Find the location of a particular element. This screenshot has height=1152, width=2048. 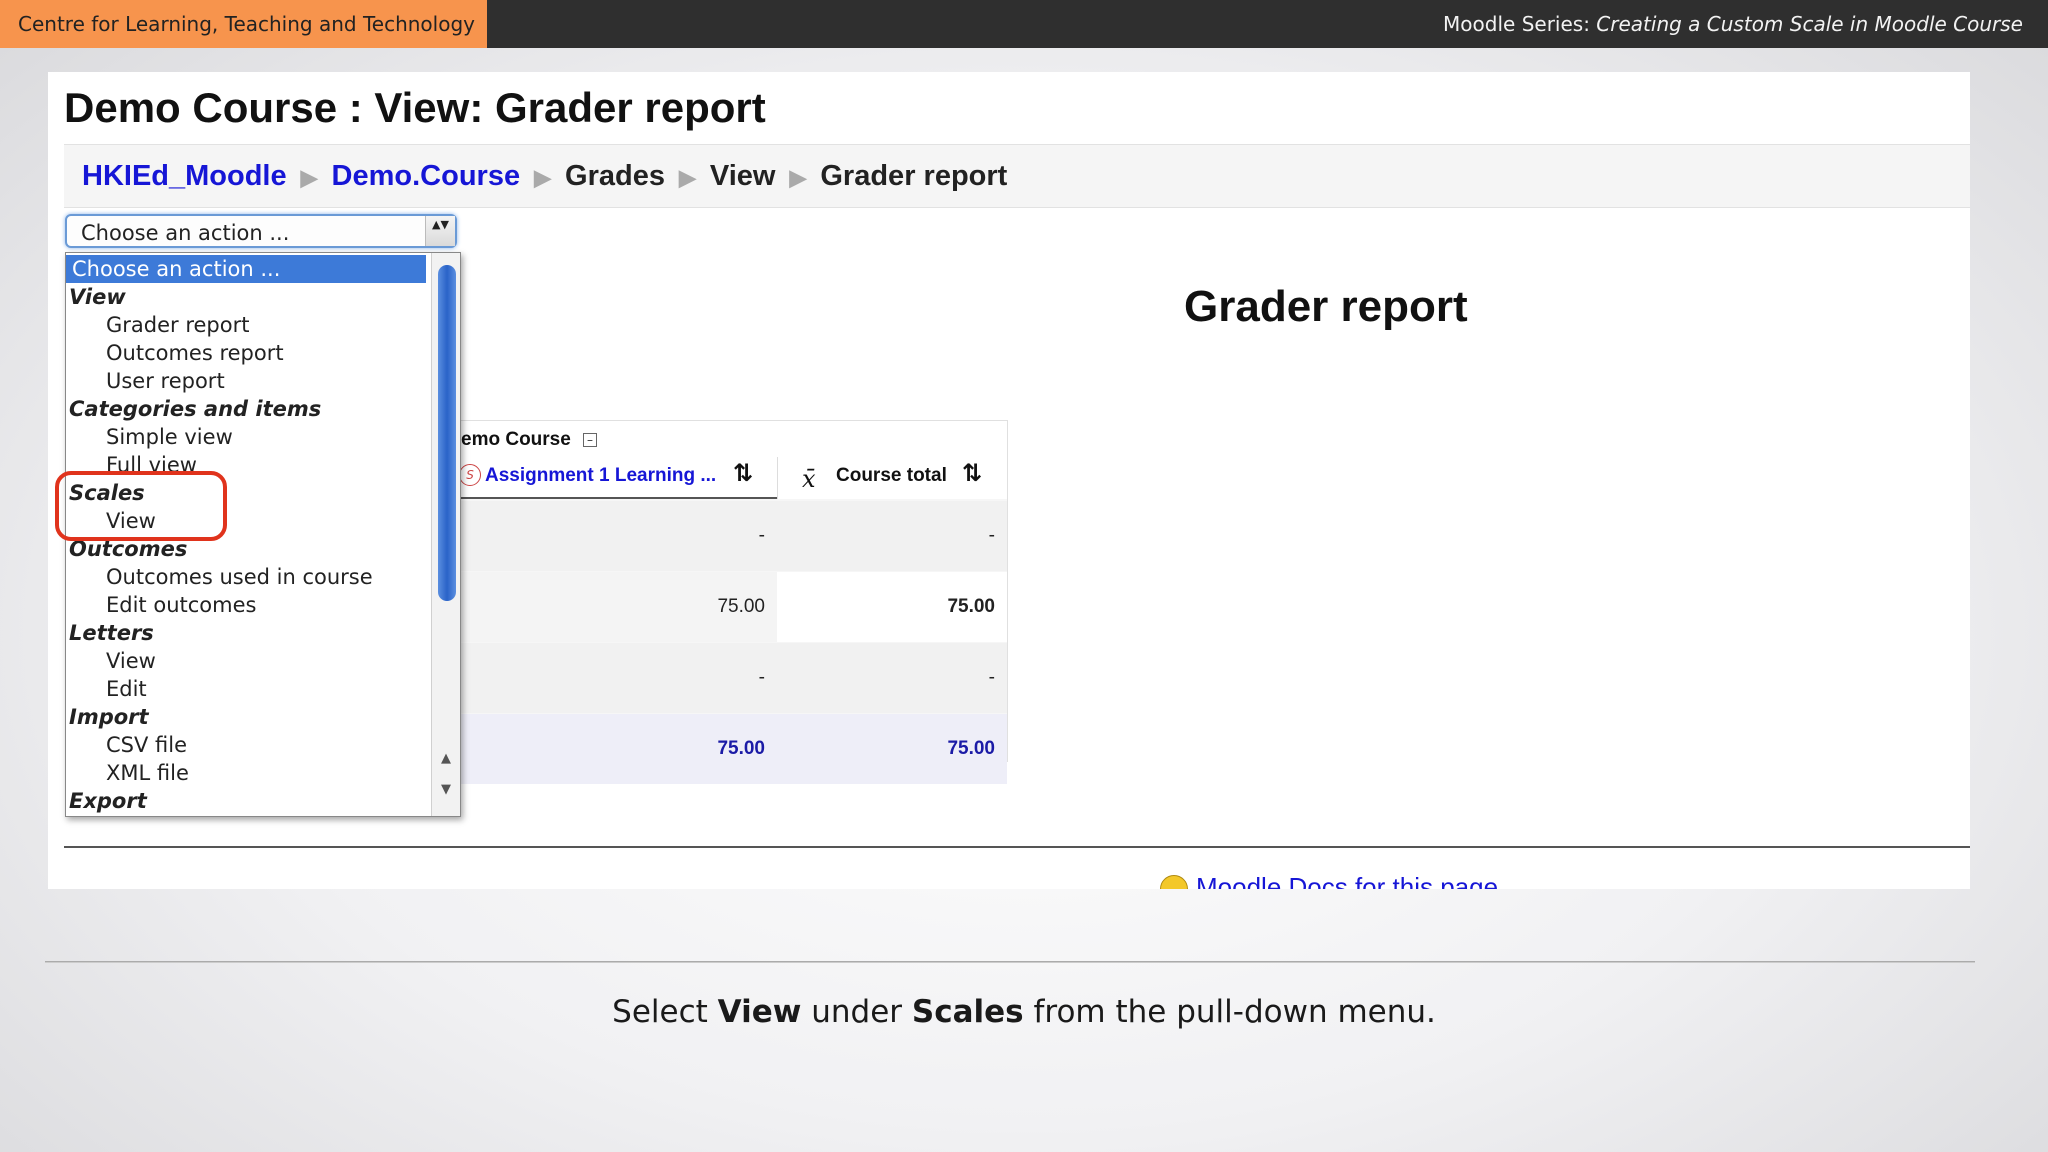

table-row: 75.00 75.00 is located at coordinates (733, 607).